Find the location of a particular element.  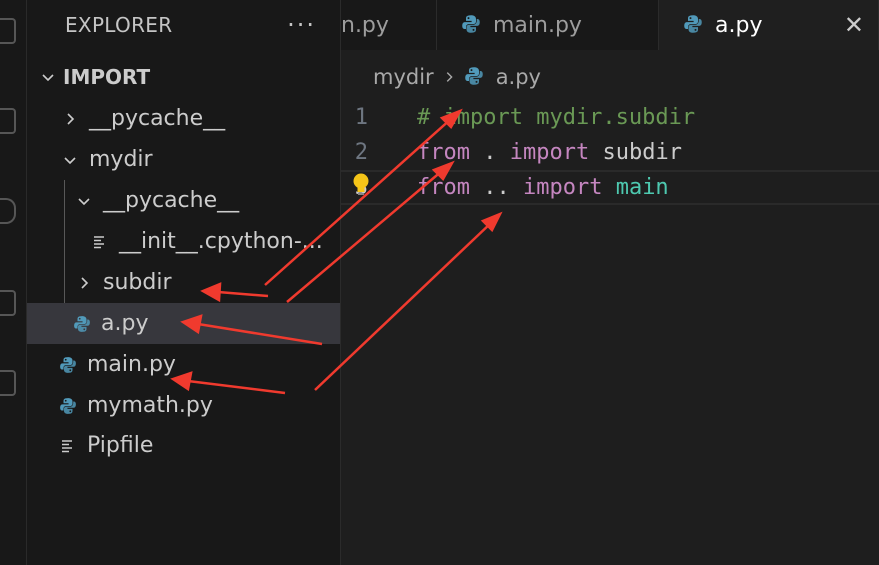

lightbulb-icon is located at coordinates (361, 185).